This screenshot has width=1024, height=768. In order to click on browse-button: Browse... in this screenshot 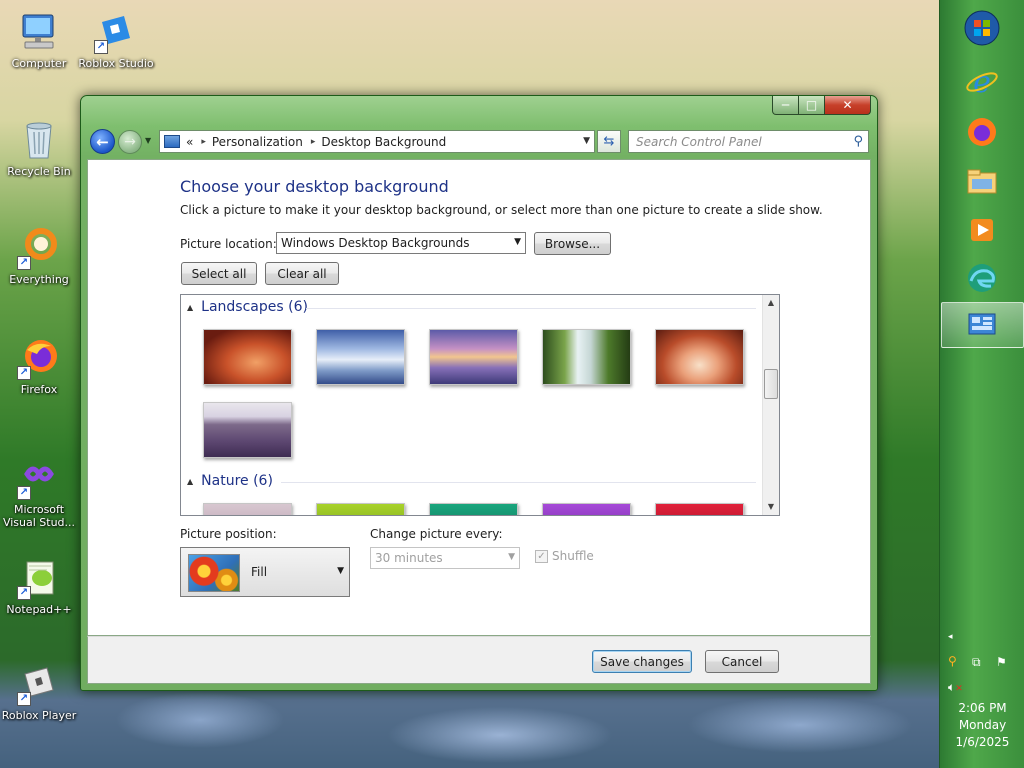, I will do `click(572, 243)`.